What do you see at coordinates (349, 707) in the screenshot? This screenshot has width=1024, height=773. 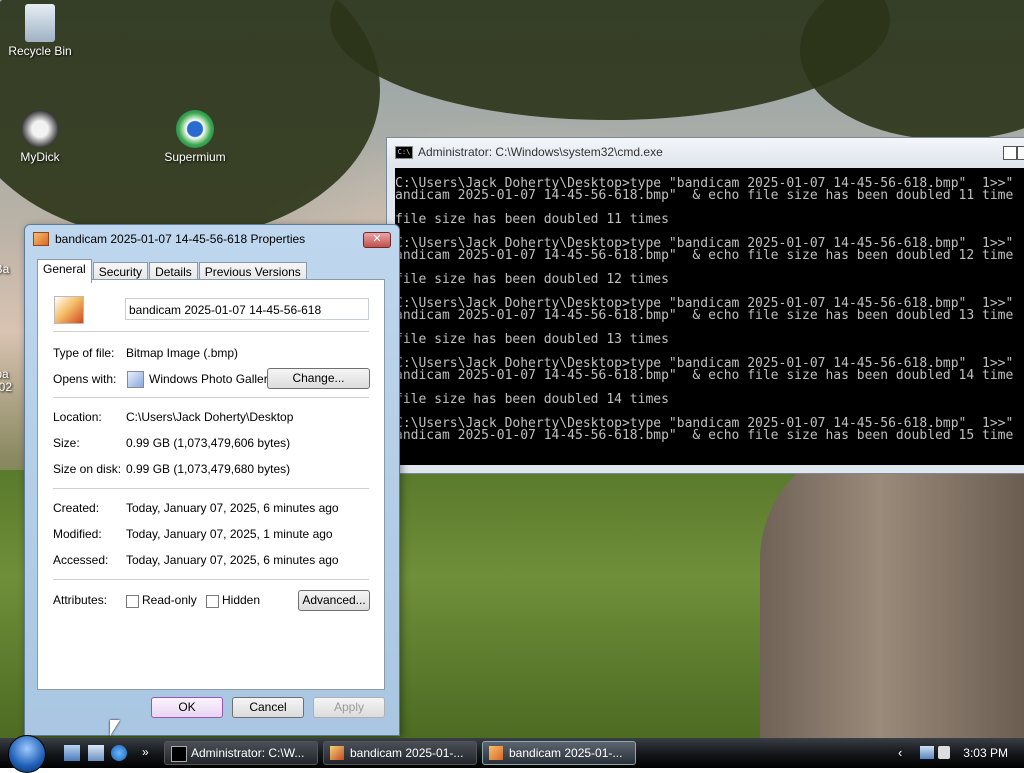 I see `apply-button: Apply` at bounding box center [349, 707].